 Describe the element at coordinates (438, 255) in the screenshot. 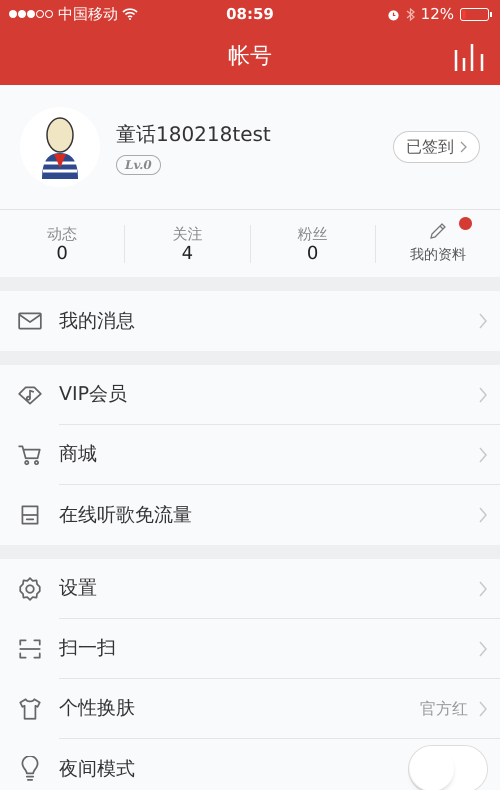

I see `profile-link: 我的资料` at that location.